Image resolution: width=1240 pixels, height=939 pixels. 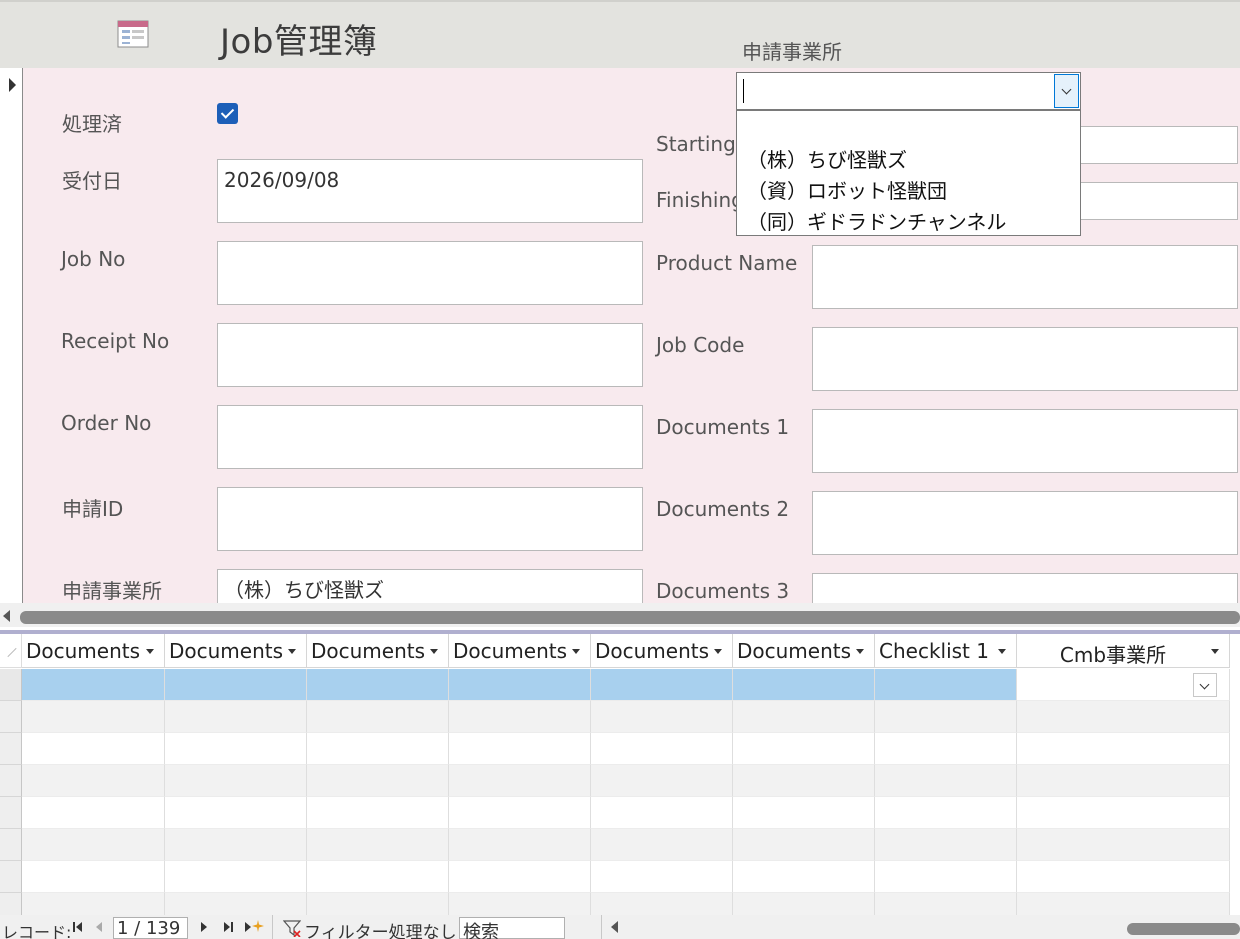 I want to click on record-selector, so click(x=11, y=335).